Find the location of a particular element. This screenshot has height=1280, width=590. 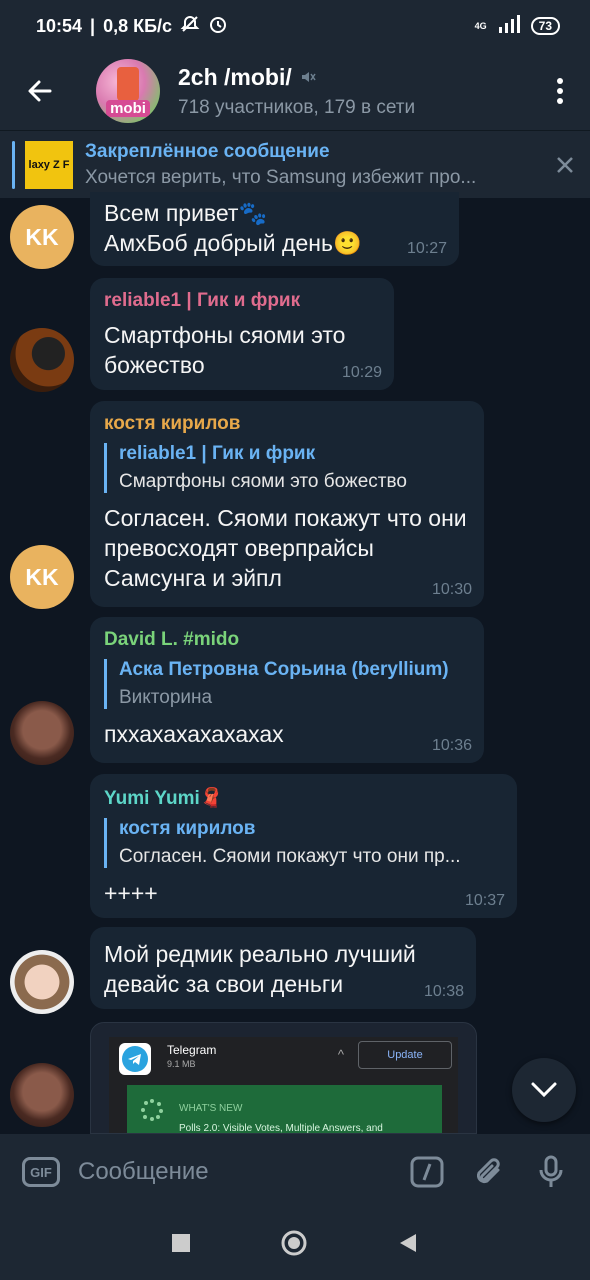

more-vert-icon is located at coordinates (560, 91).